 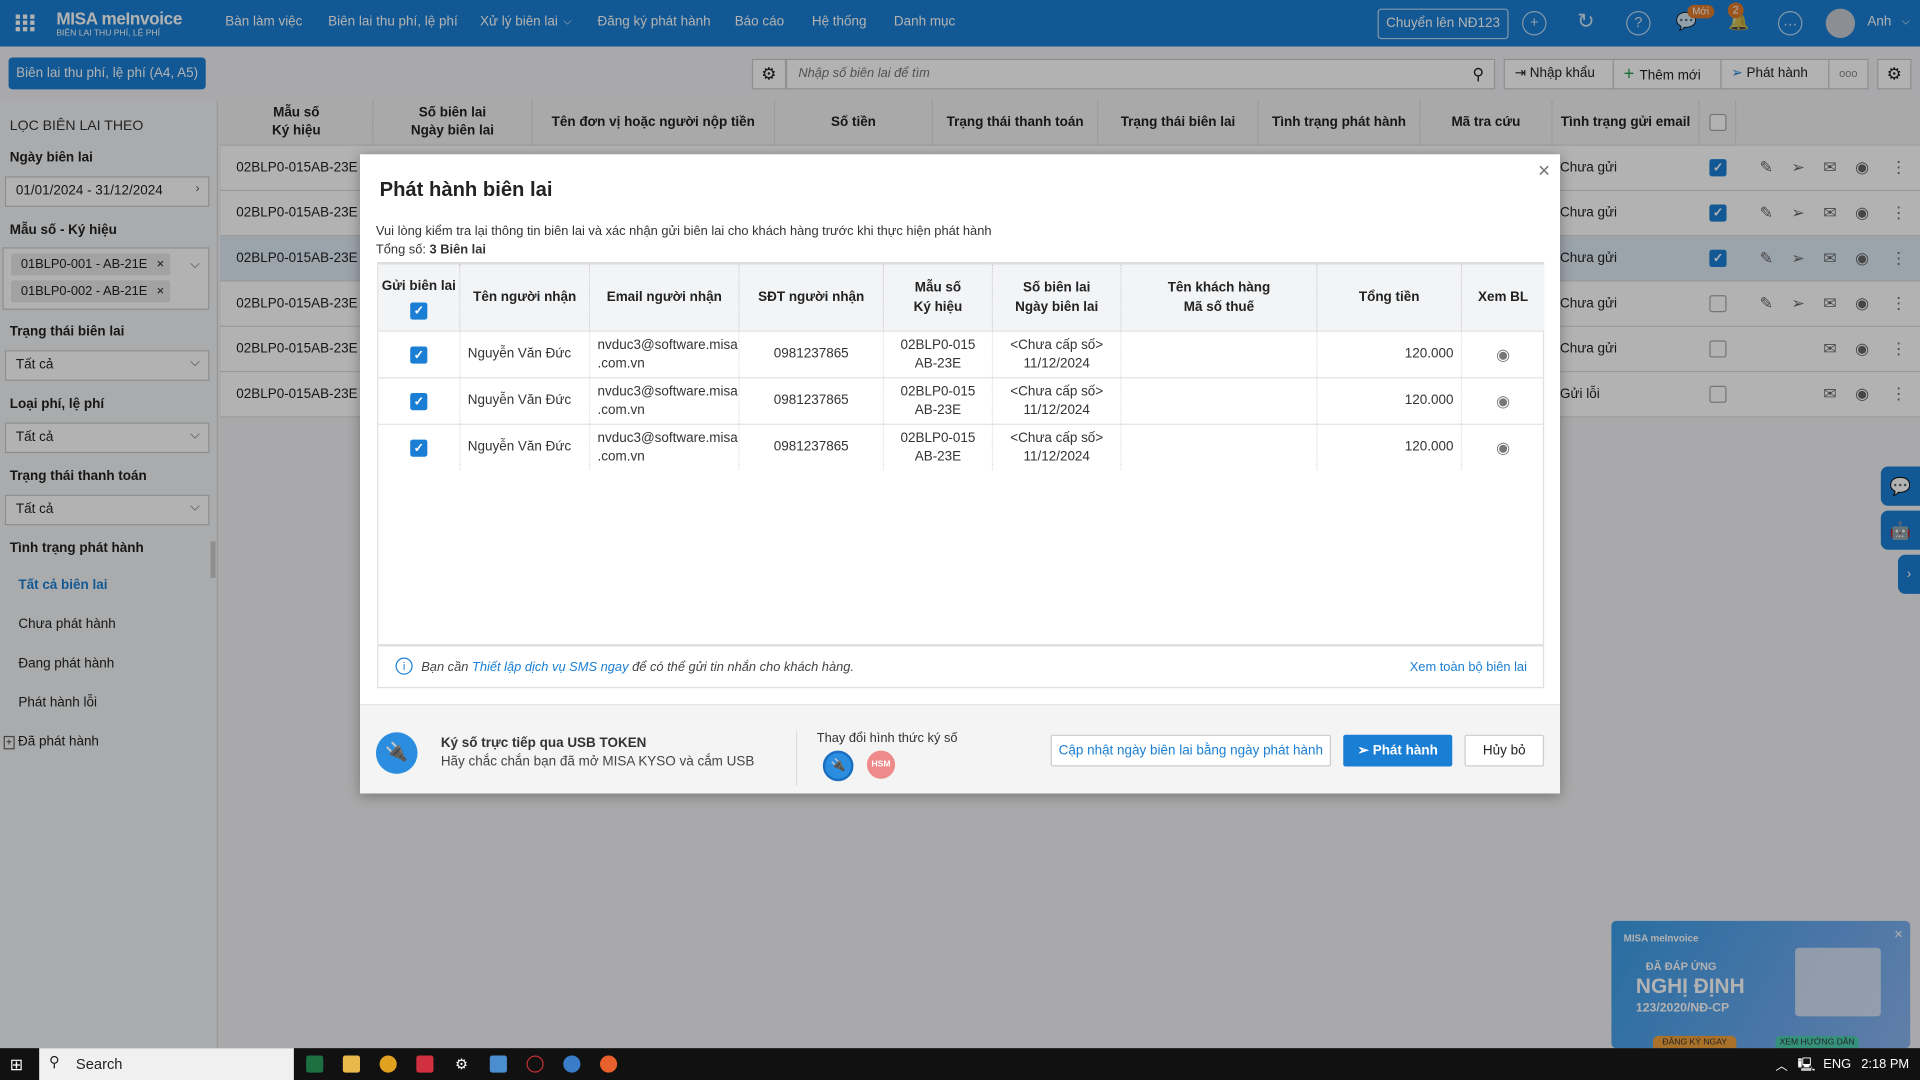 I want to click on change-sign-label: Thay đổi hình thức ký số, so click(x=887, y=738).